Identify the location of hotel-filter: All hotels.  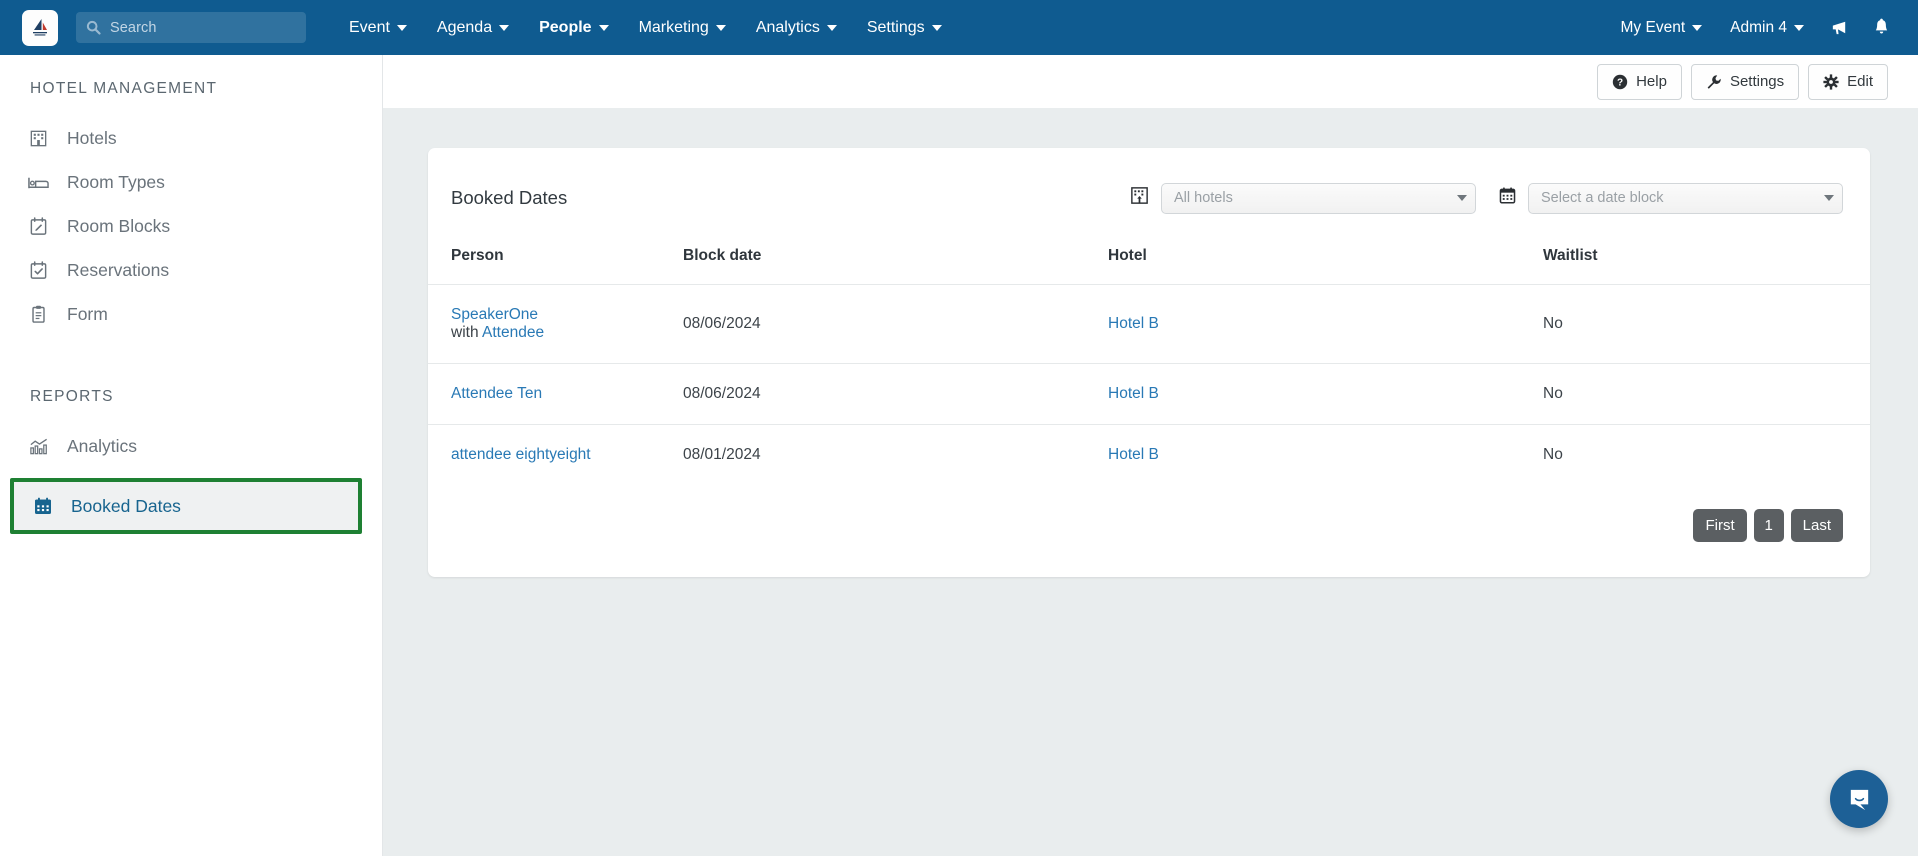
(1302, 198).